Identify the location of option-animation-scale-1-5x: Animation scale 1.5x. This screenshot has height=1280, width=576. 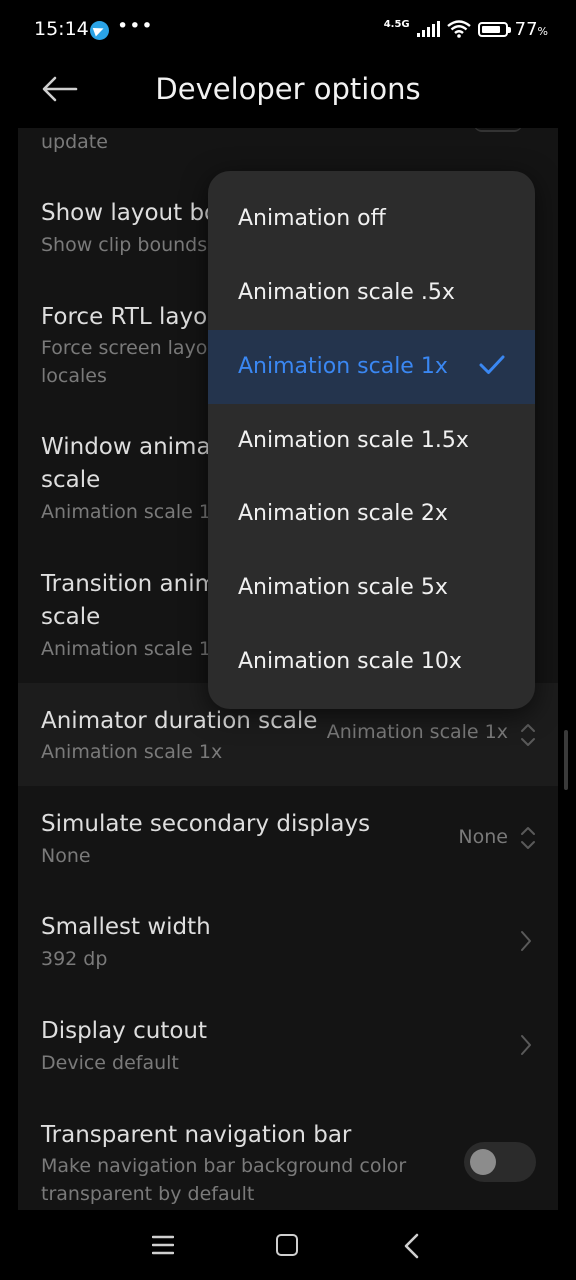
(371, 441).